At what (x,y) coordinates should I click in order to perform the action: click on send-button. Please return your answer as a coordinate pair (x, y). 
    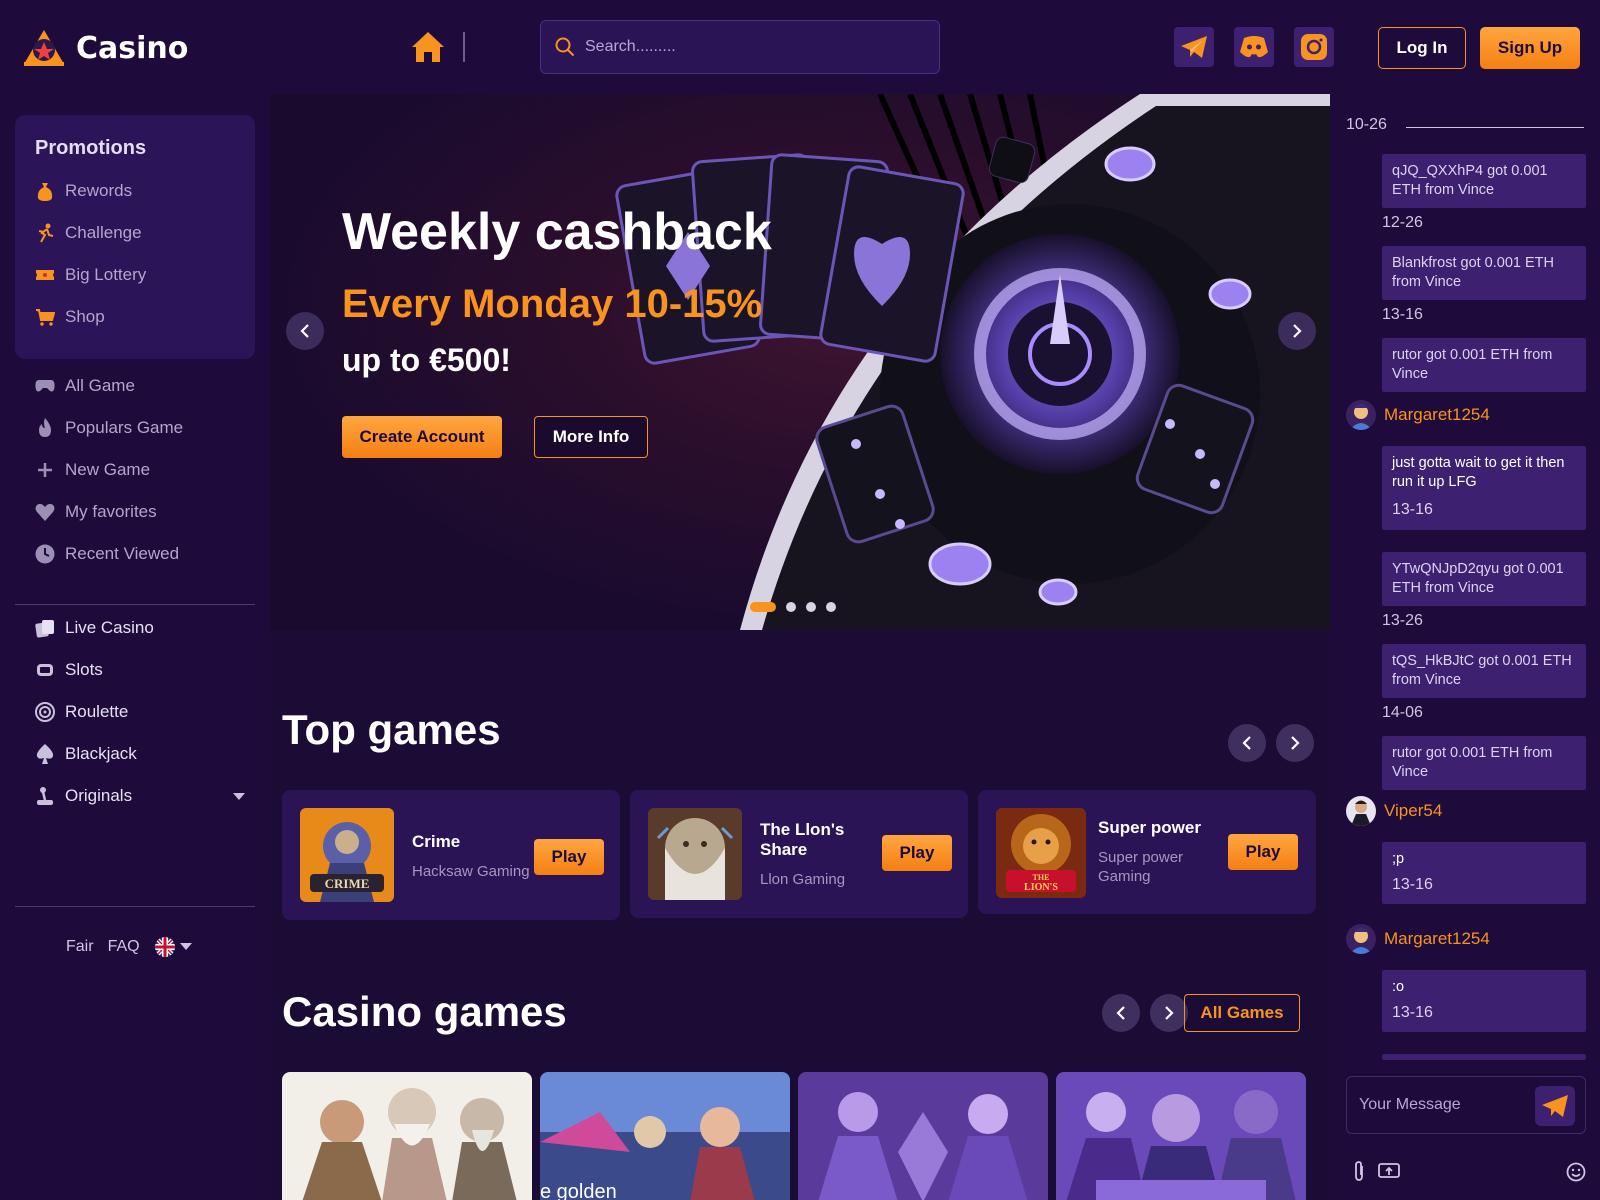
    Looking at the image, I should click on (1555, 1106).